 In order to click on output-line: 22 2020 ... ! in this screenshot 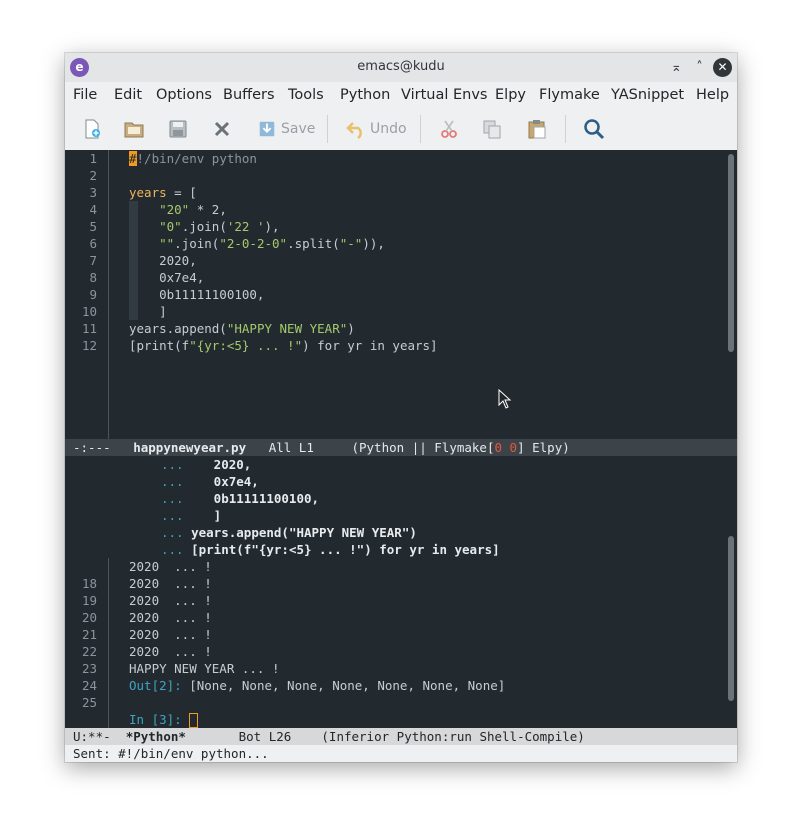, I will do `click(146, 651)`.